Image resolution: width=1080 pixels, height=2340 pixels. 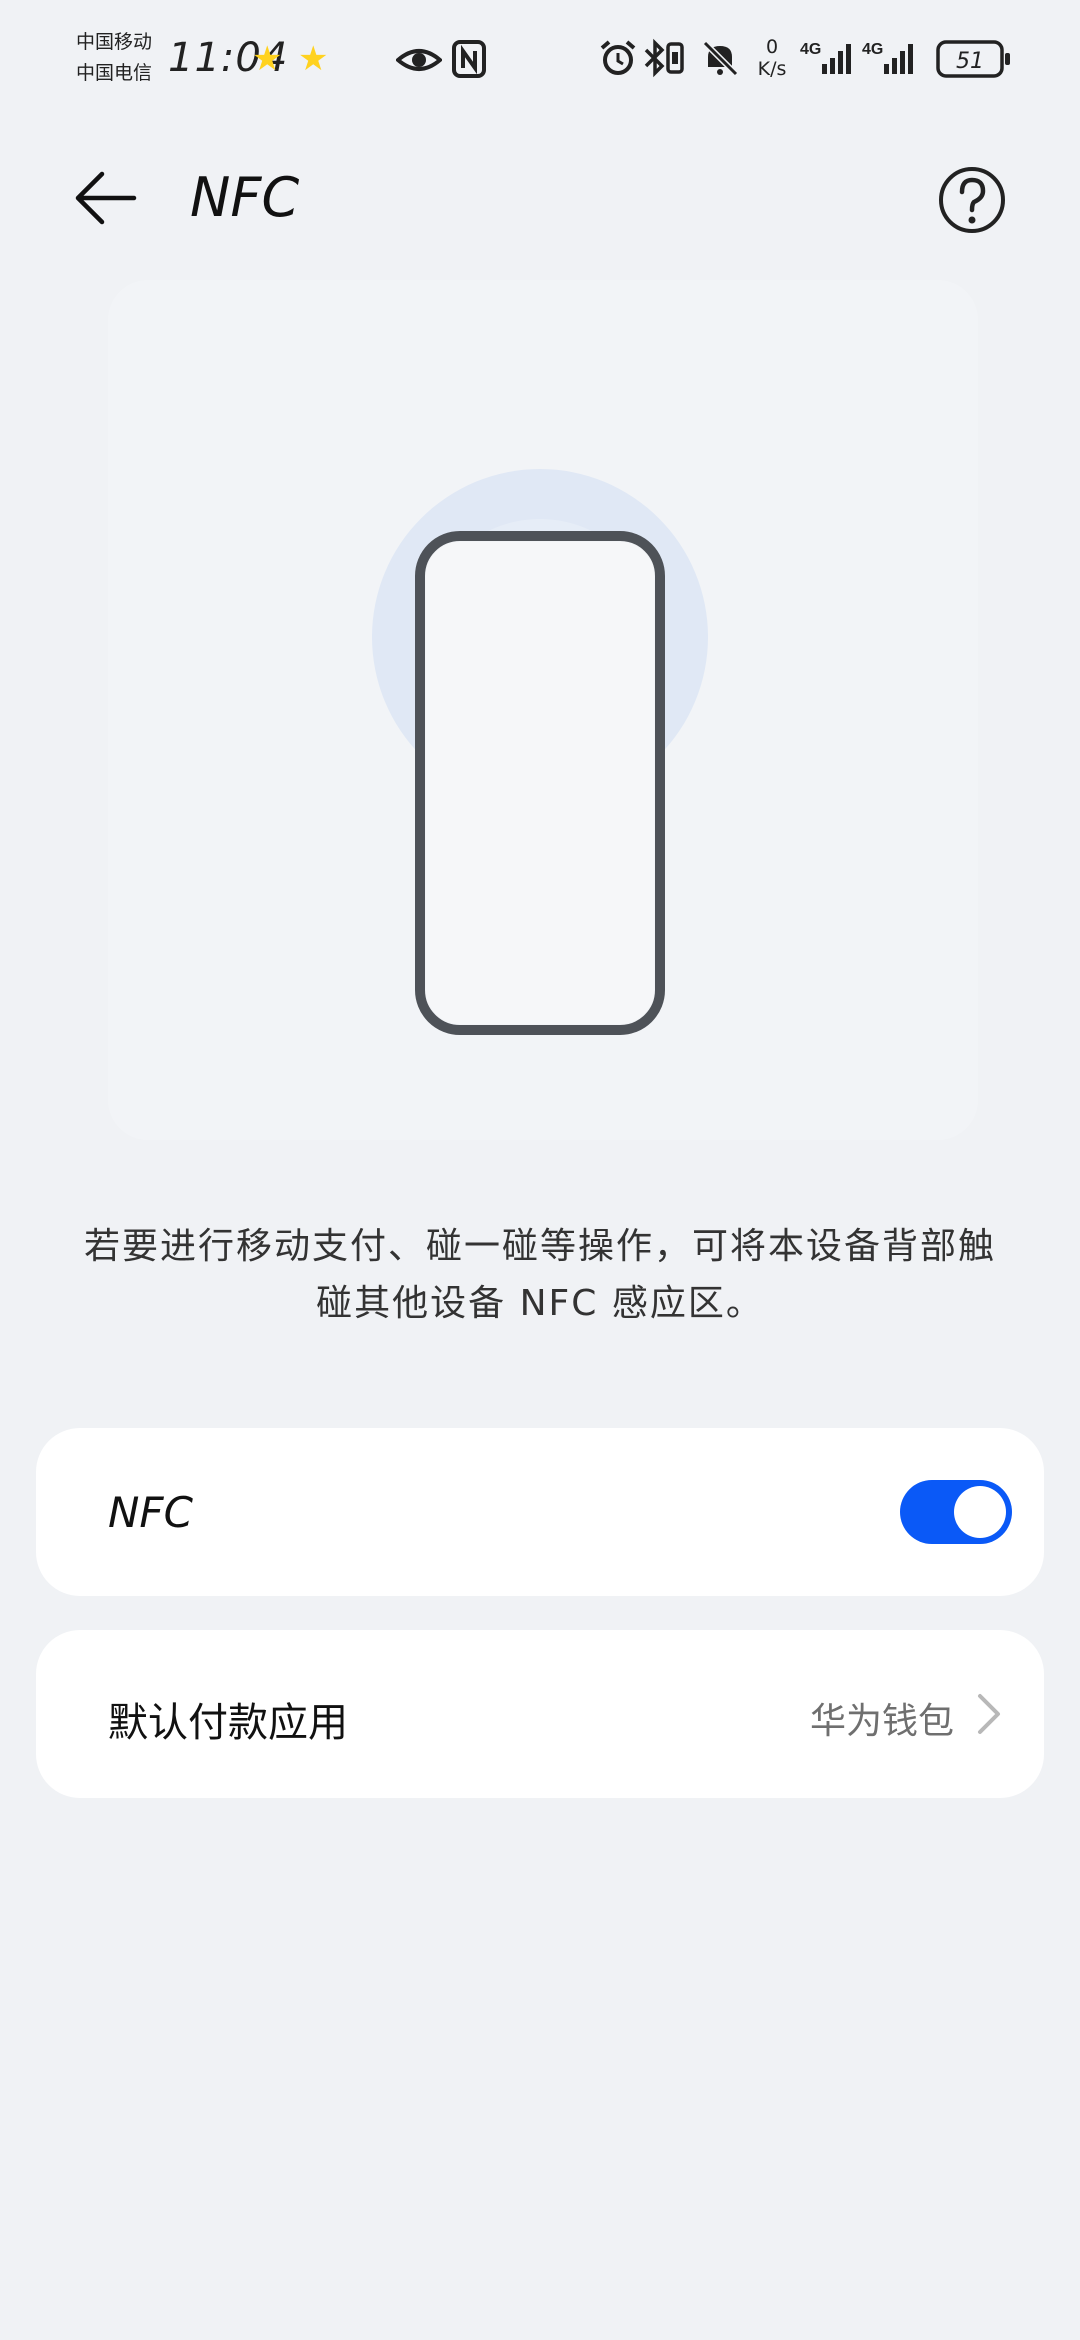 What do you see at coordinates (618, 57) in the screenshot?
I see `alarm-icon` at bounding box center [618, 57].